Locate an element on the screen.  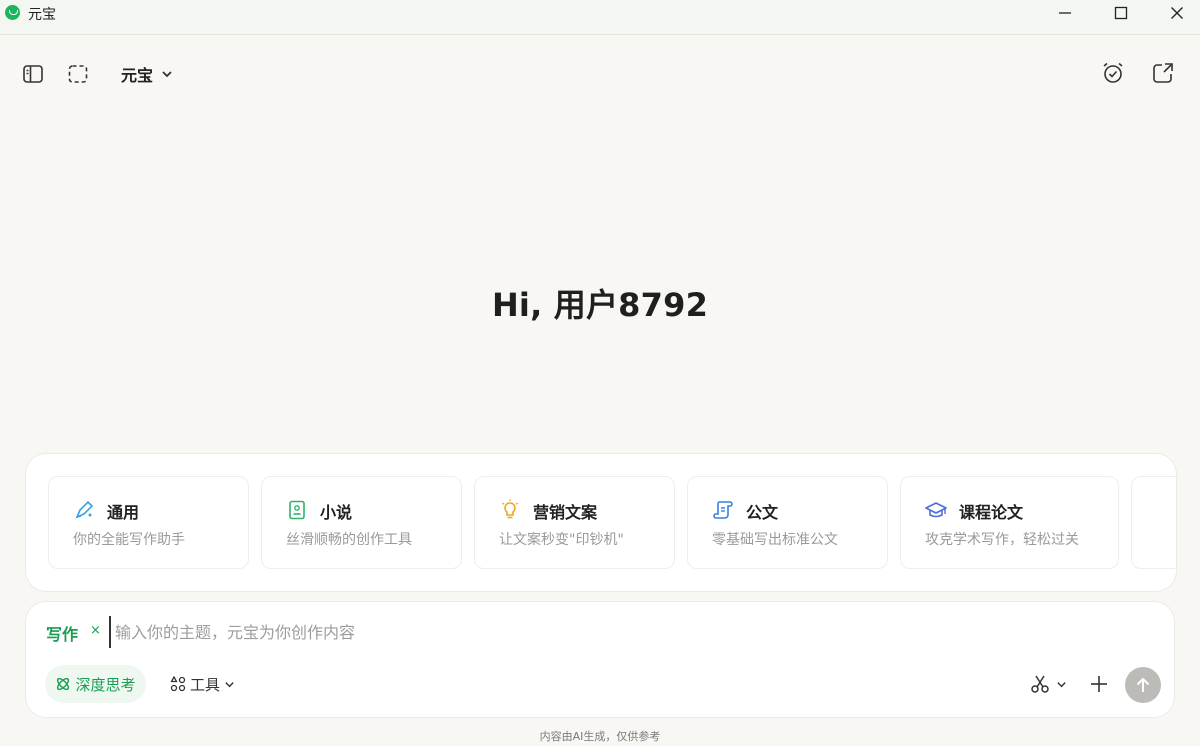
reminder-button is located at coordinates (1113, 73).